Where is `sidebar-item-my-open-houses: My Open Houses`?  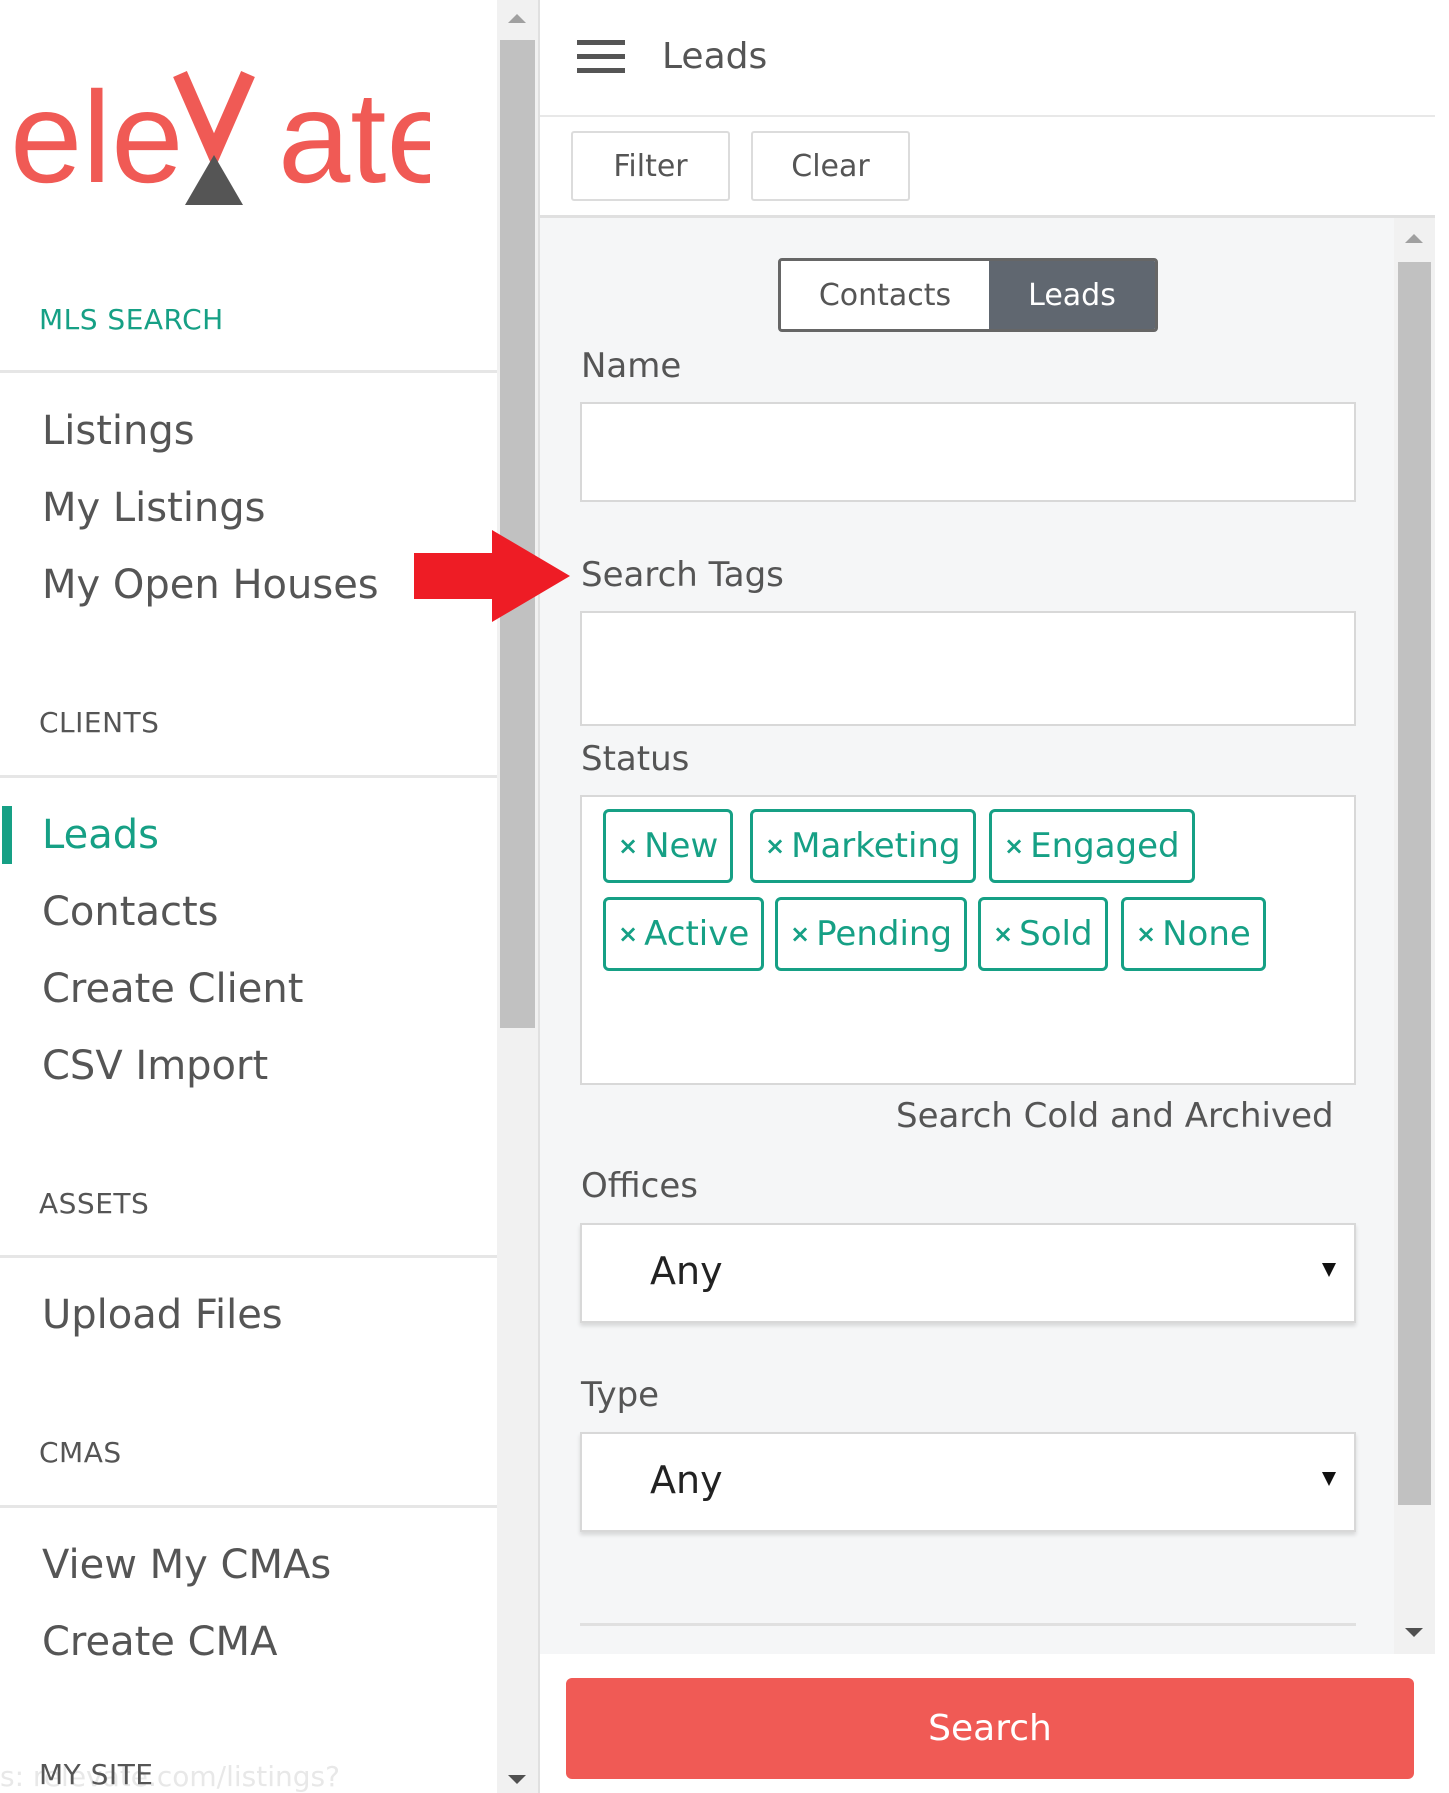
sidebar-item-my-open-houses: My Open Houses is located at coordinates (210, 585).